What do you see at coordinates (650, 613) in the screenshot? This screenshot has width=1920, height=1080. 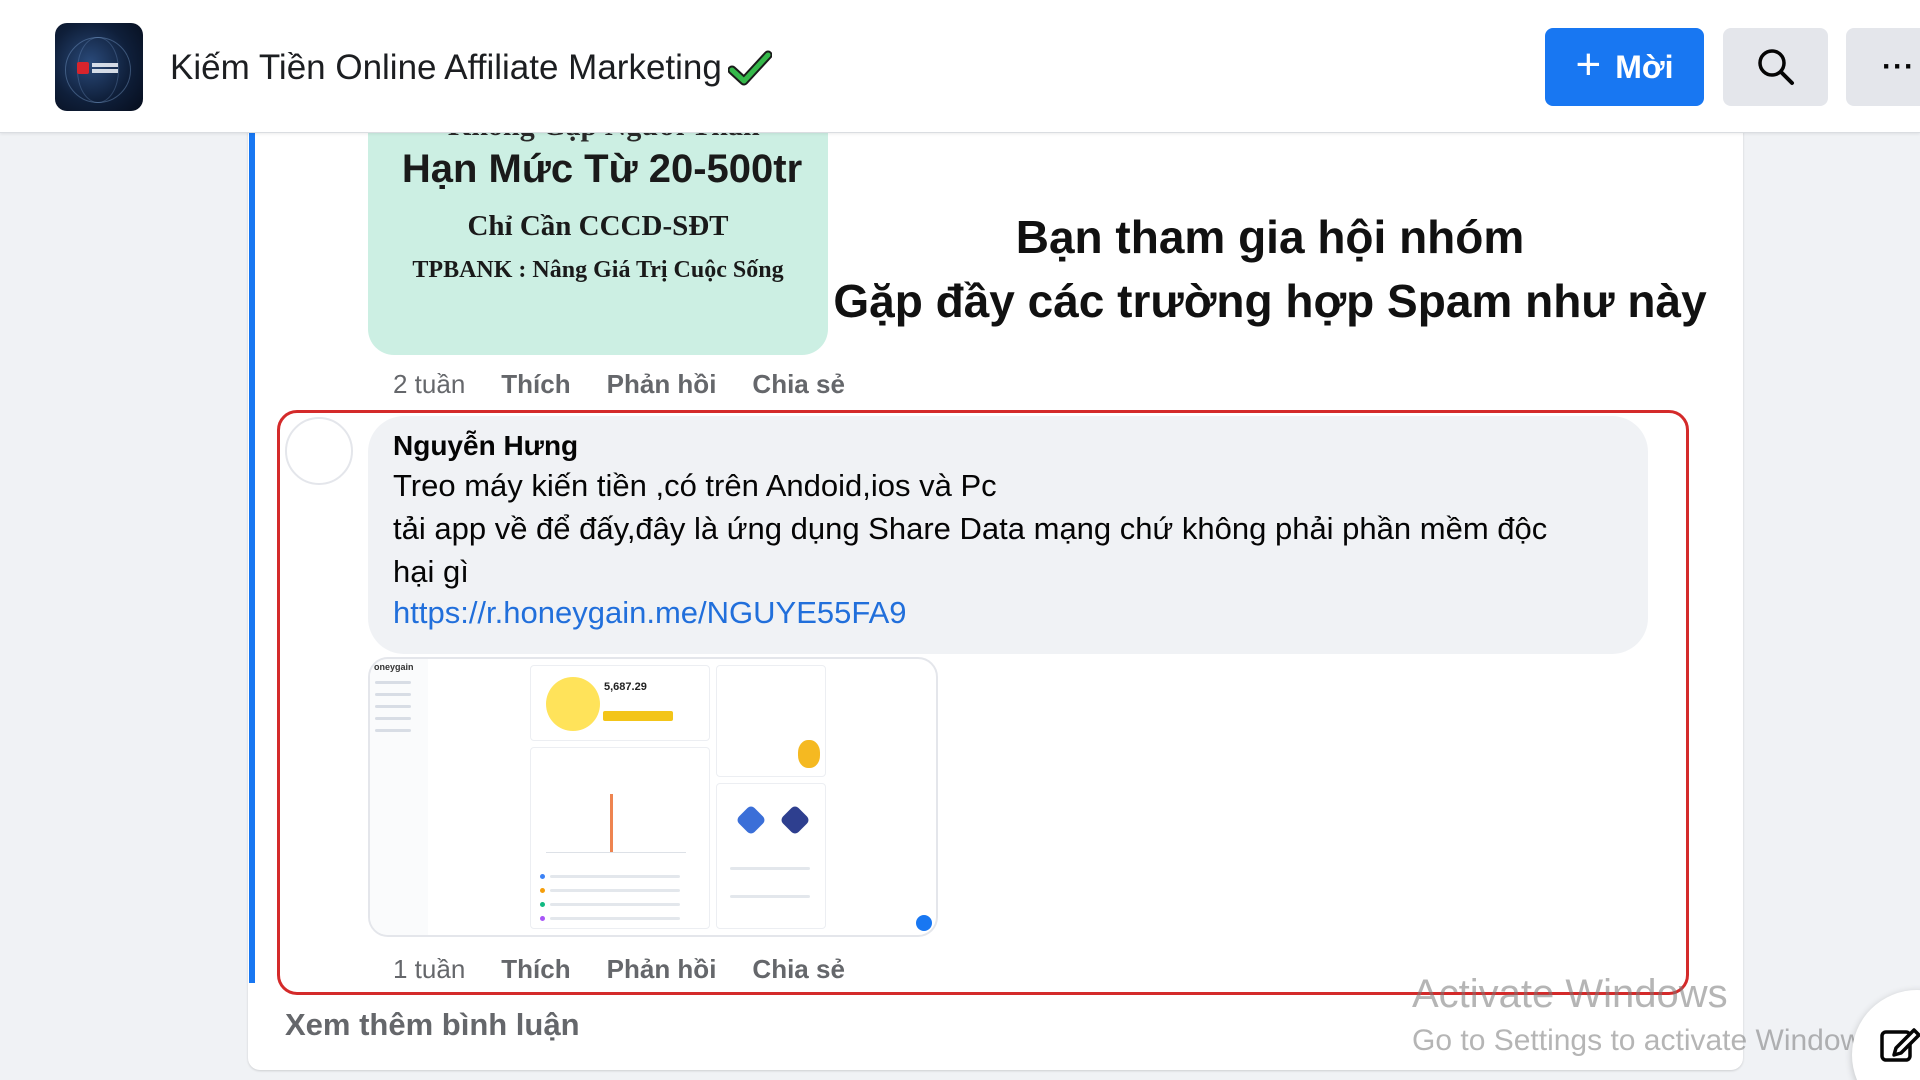 I see `comment-link: https://r.honeygain.me/NGUYE55FA9` at bounding box center [650, 613].